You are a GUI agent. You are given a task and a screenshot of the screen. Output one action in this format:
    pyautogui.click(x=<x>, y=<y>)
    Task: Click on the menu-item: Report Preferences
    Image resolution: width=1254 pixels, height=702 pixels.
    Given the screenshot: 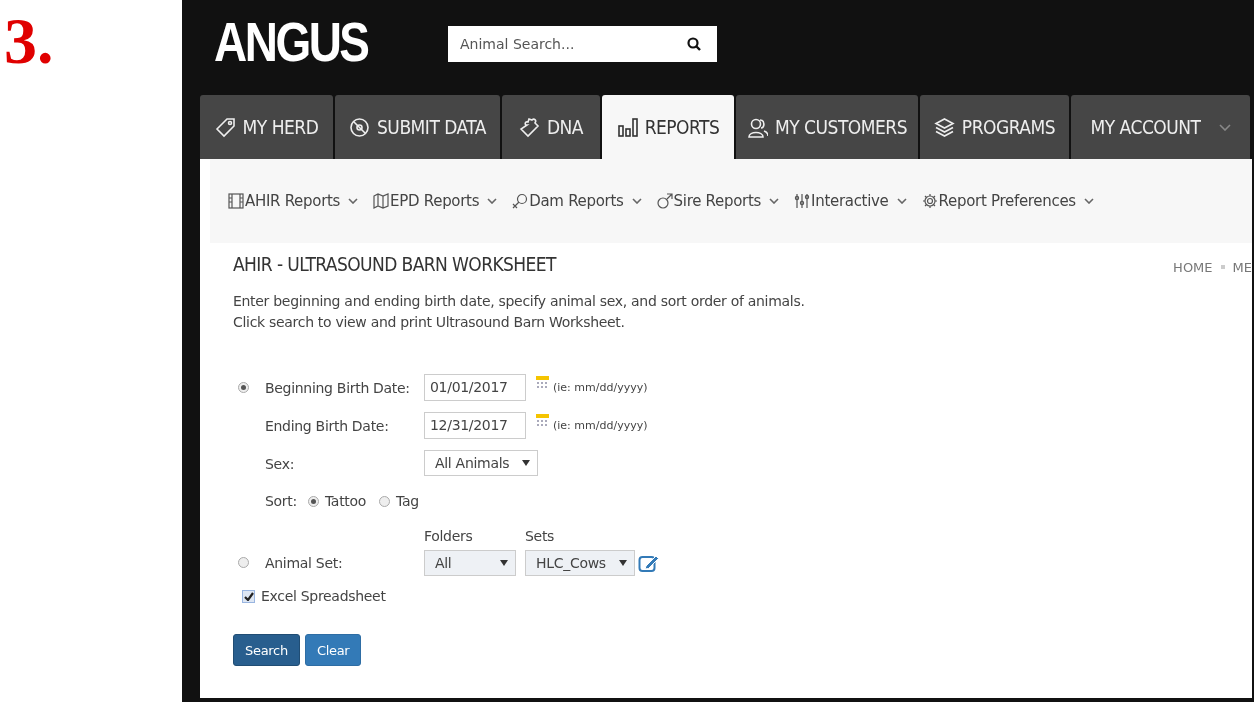 What is the action you would take?
    pyautogui.click(x=1007, y=201)
    